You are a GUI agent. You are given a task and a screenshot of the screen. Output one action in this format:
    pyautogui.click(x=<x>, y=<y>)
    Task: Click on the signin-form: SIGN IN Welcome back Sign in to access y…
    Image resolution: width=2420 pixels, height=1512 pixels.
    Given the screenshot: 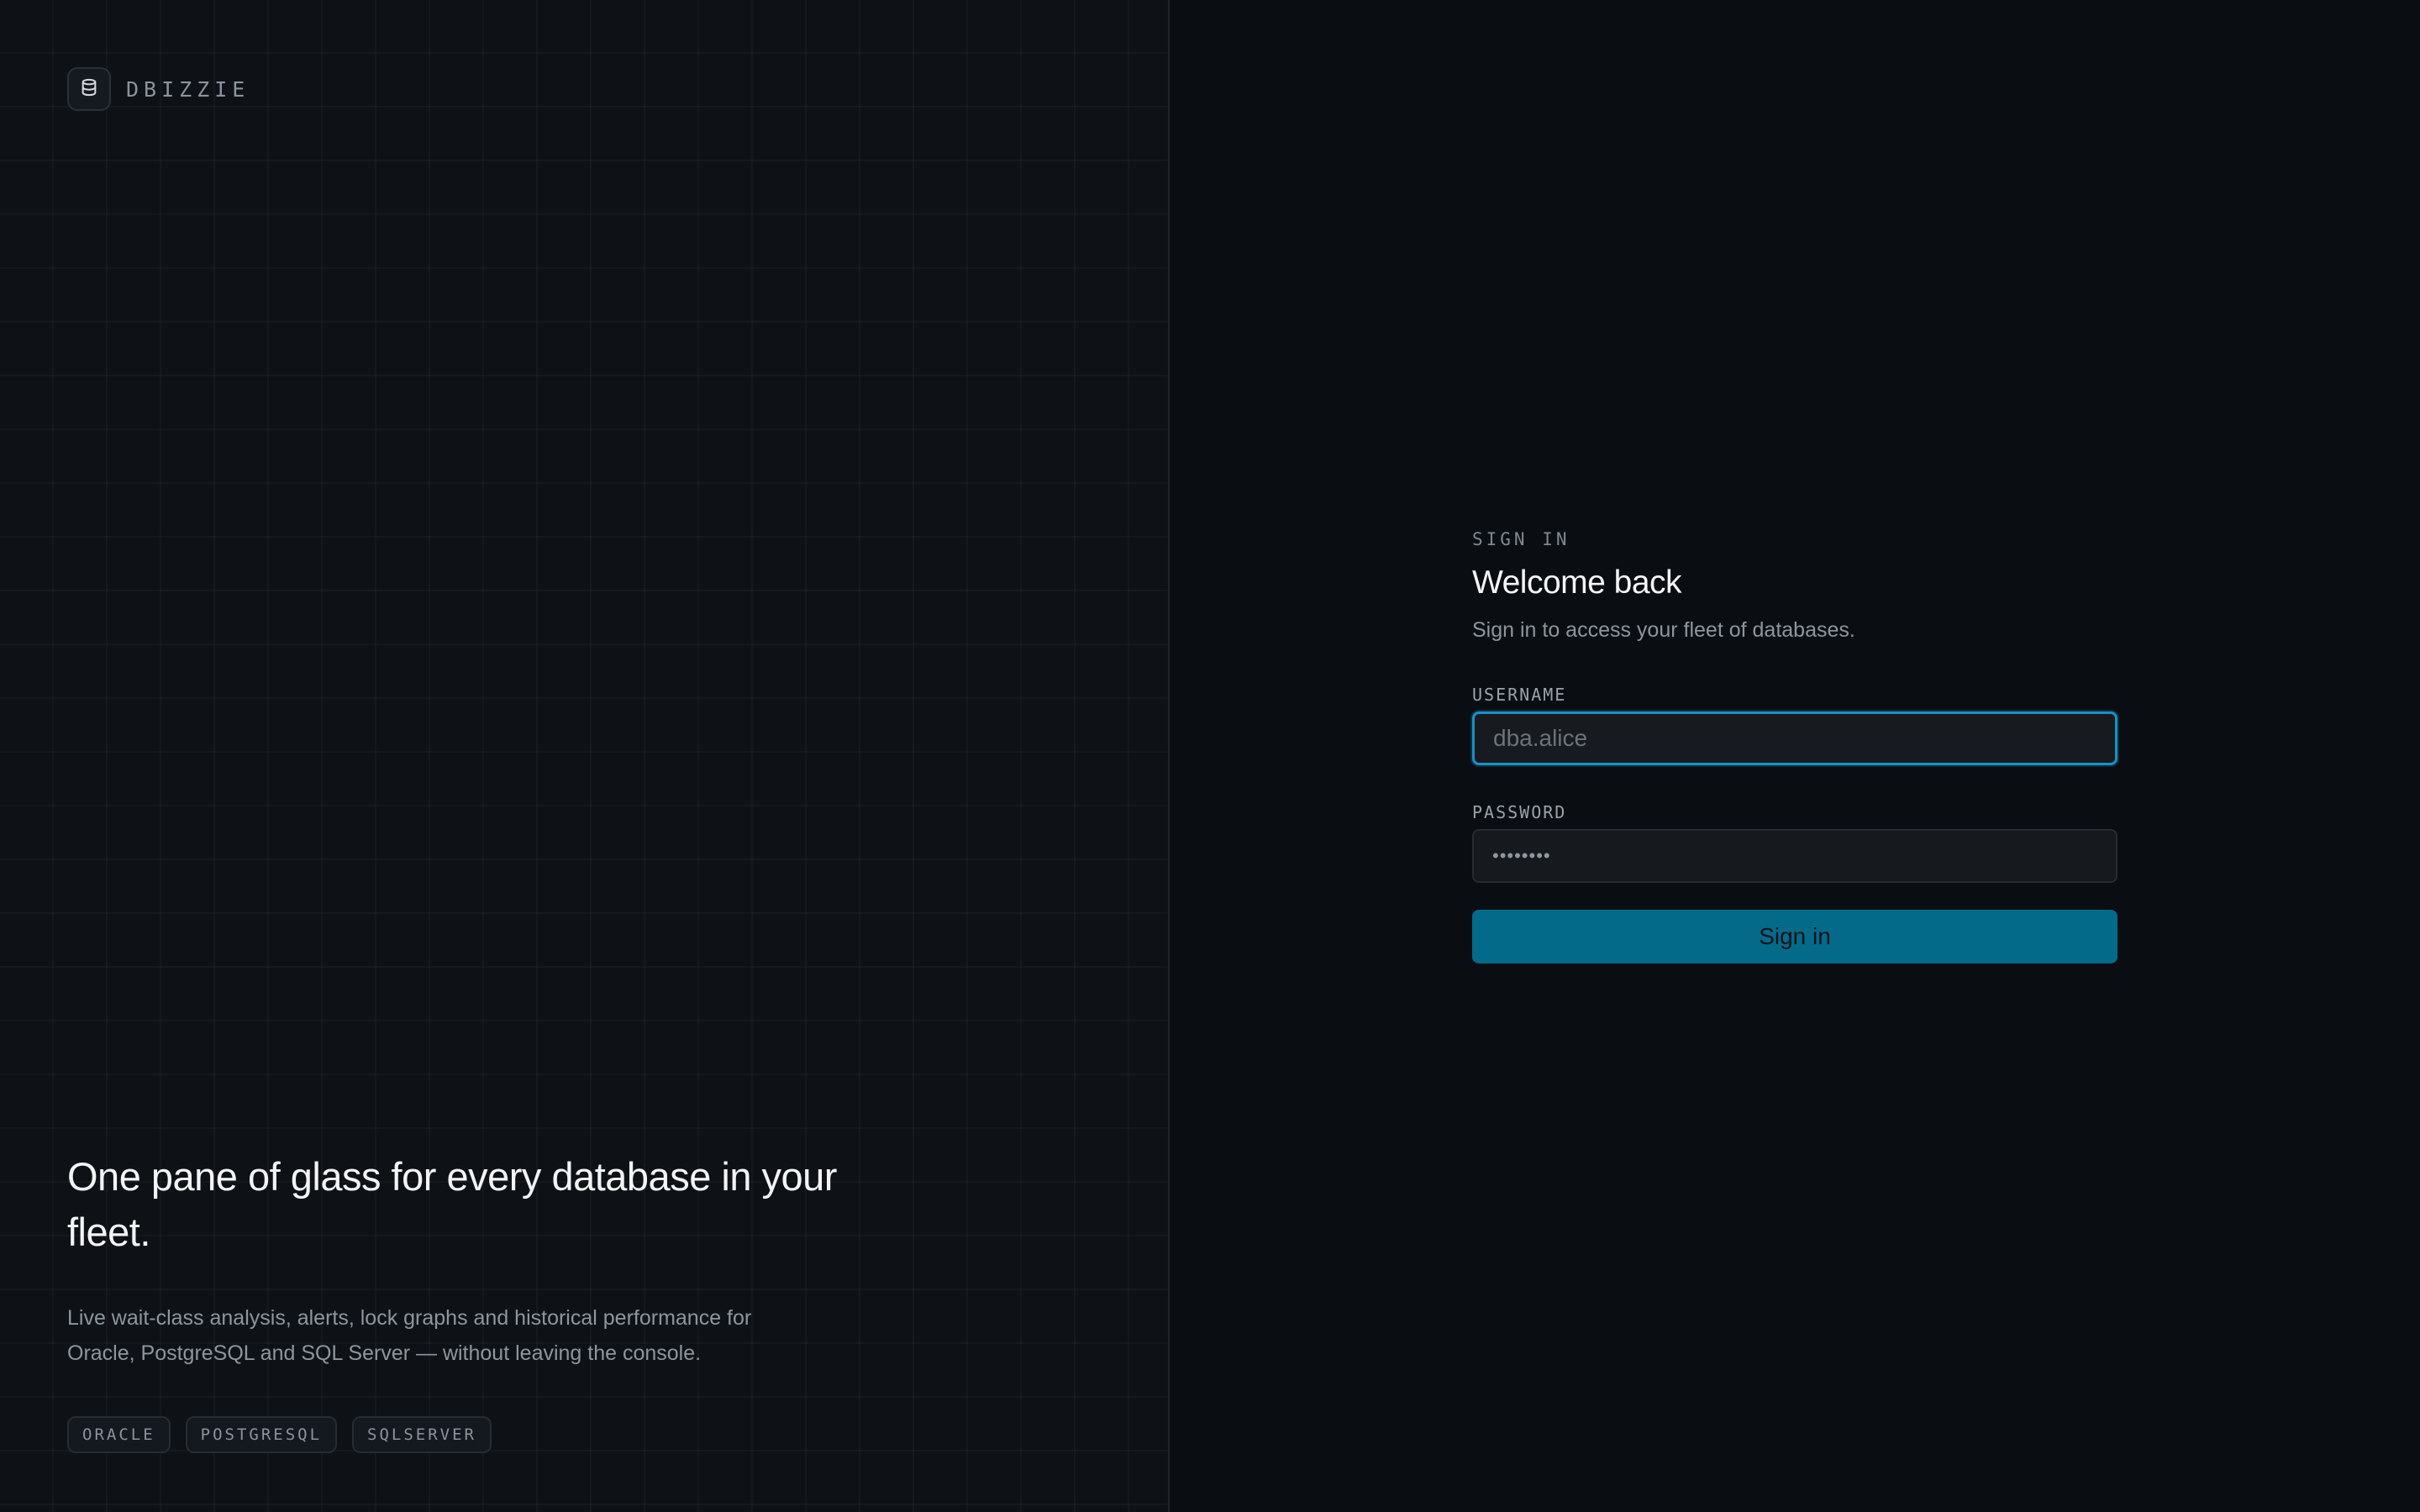 What is the action you would take?
    pyautogui.click(x=1795, y=746)
    